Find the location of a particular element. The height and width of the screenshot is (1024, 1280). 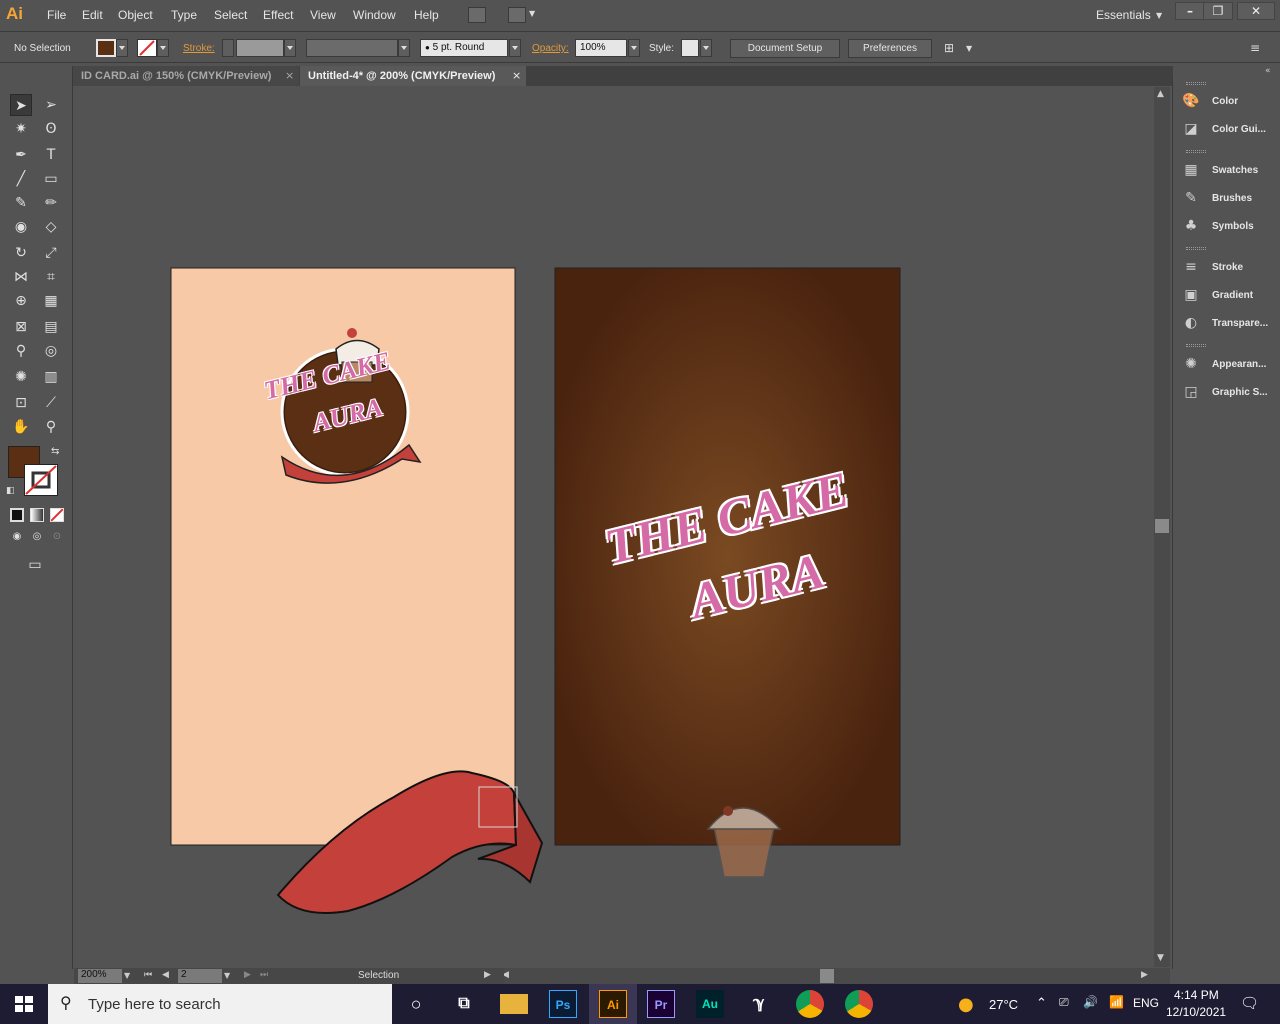

free-transform-tool-icon: ⌗ is located at coordinates (51, 277).